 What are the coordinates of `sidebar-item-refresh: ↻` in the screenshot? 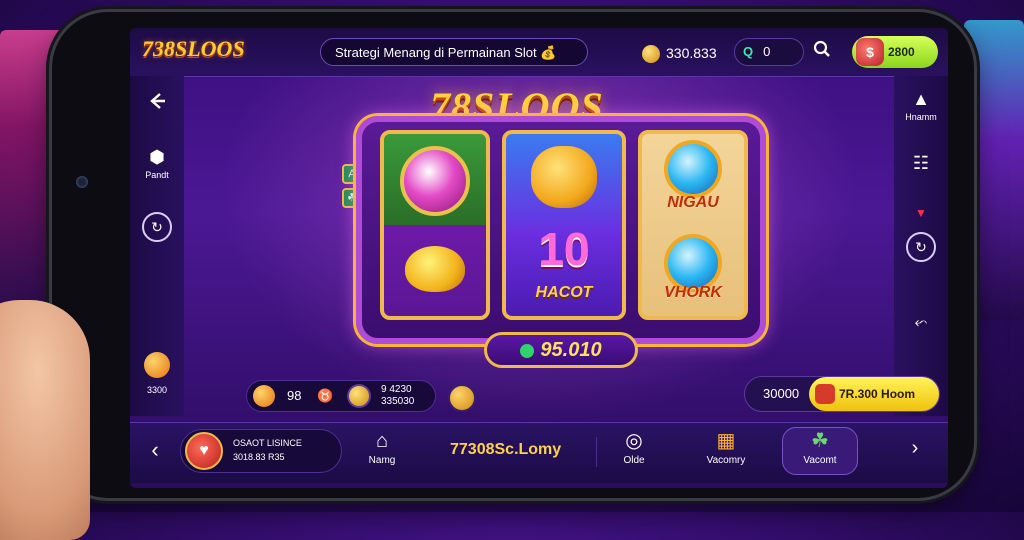 It's located at (157, 227).